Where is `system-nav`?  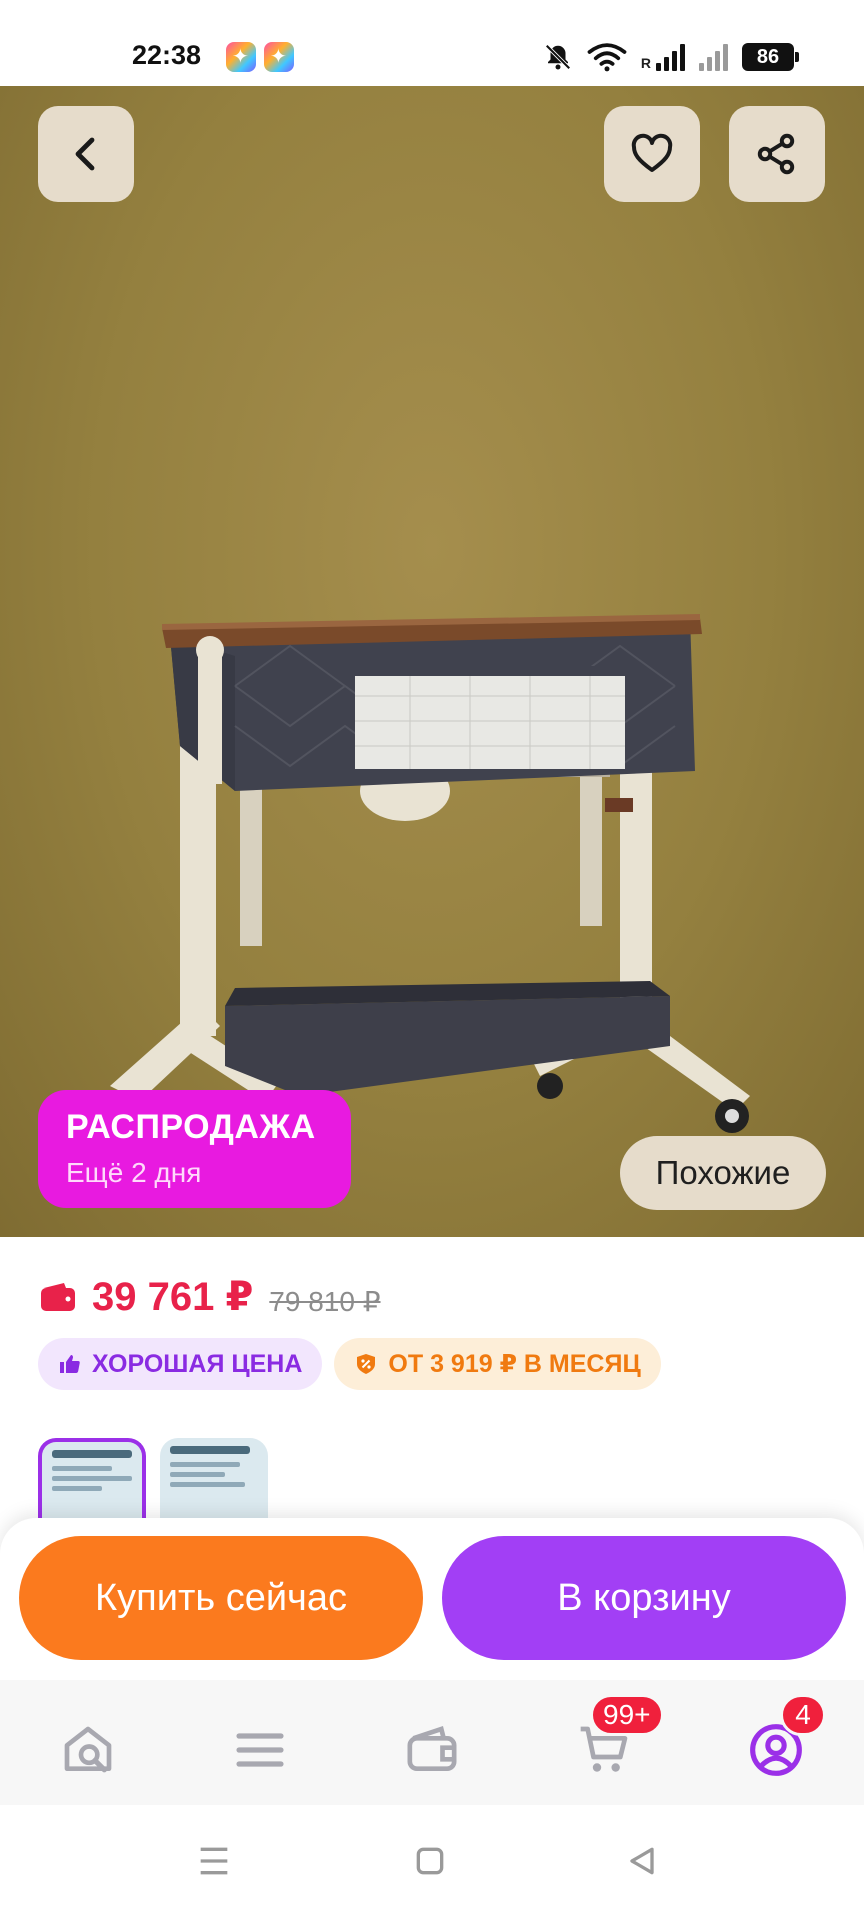 system-nav is located at coordinates (432, 1862).